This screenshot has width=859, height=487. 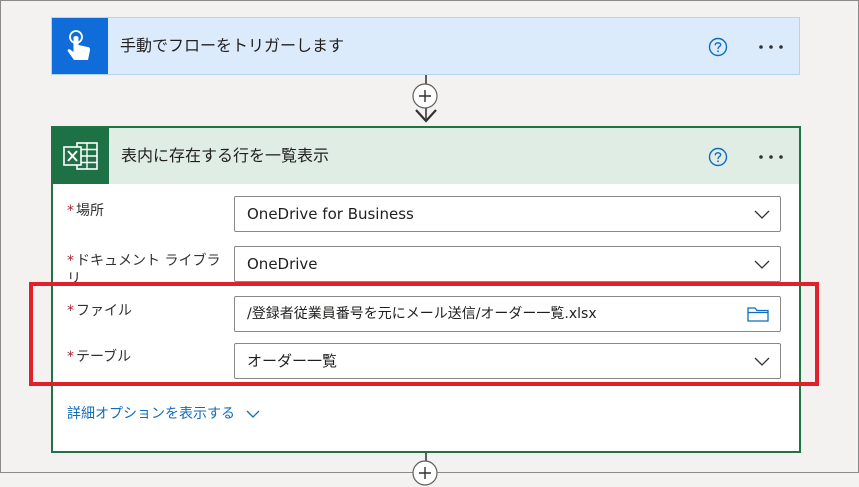 I want to click on location-dropdown: OneDrive for Business, so click(x=507, y=214).